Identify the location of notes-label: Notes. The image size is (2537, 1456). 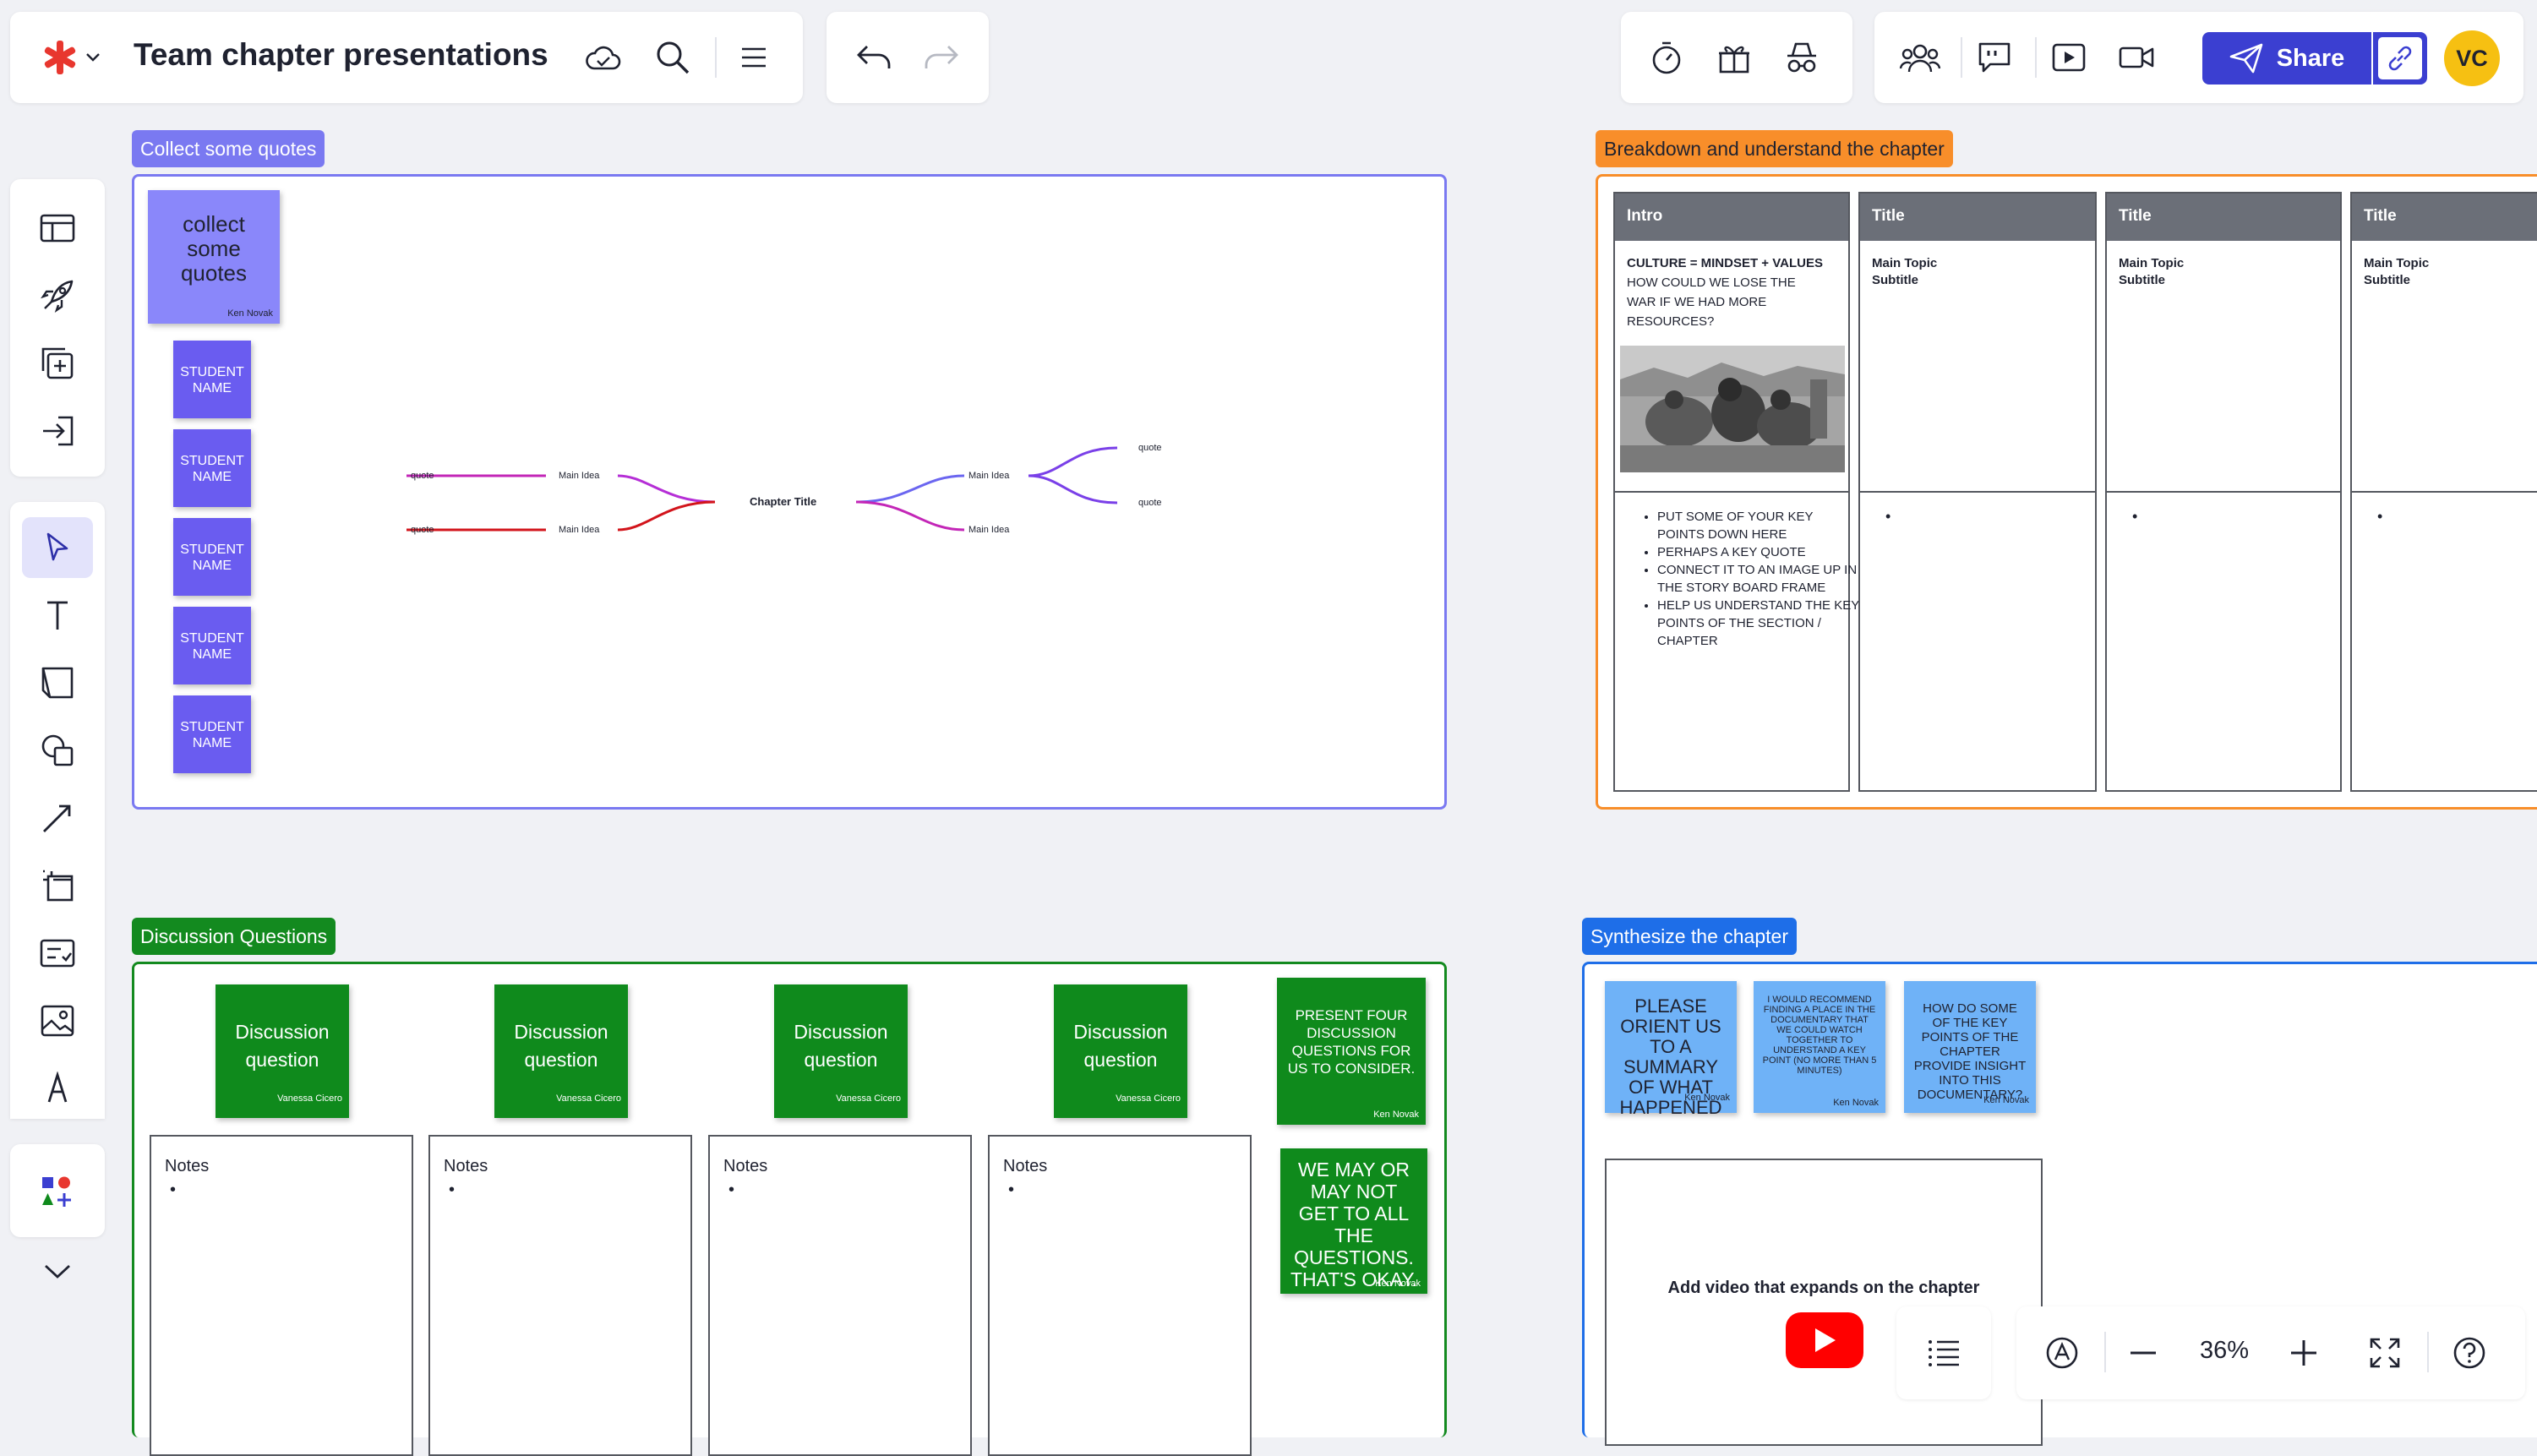
(1025, 1166).